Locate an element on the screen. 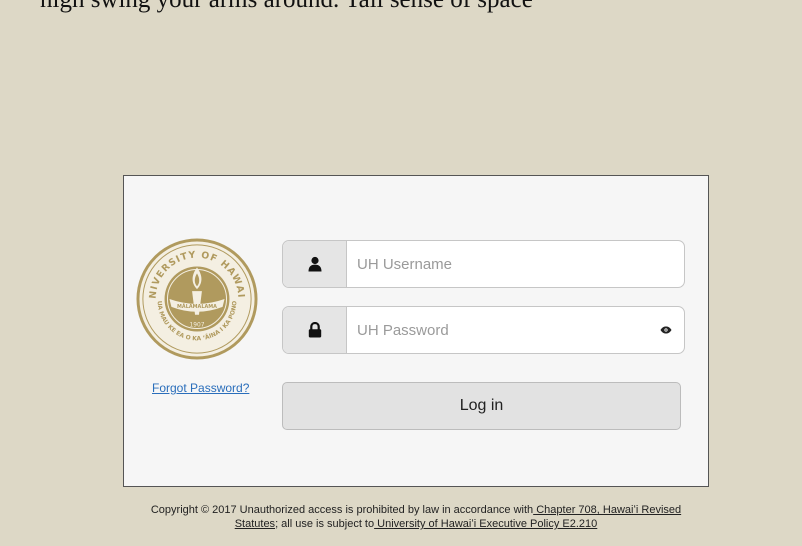  password-addon is located at coordinates (315, 330).